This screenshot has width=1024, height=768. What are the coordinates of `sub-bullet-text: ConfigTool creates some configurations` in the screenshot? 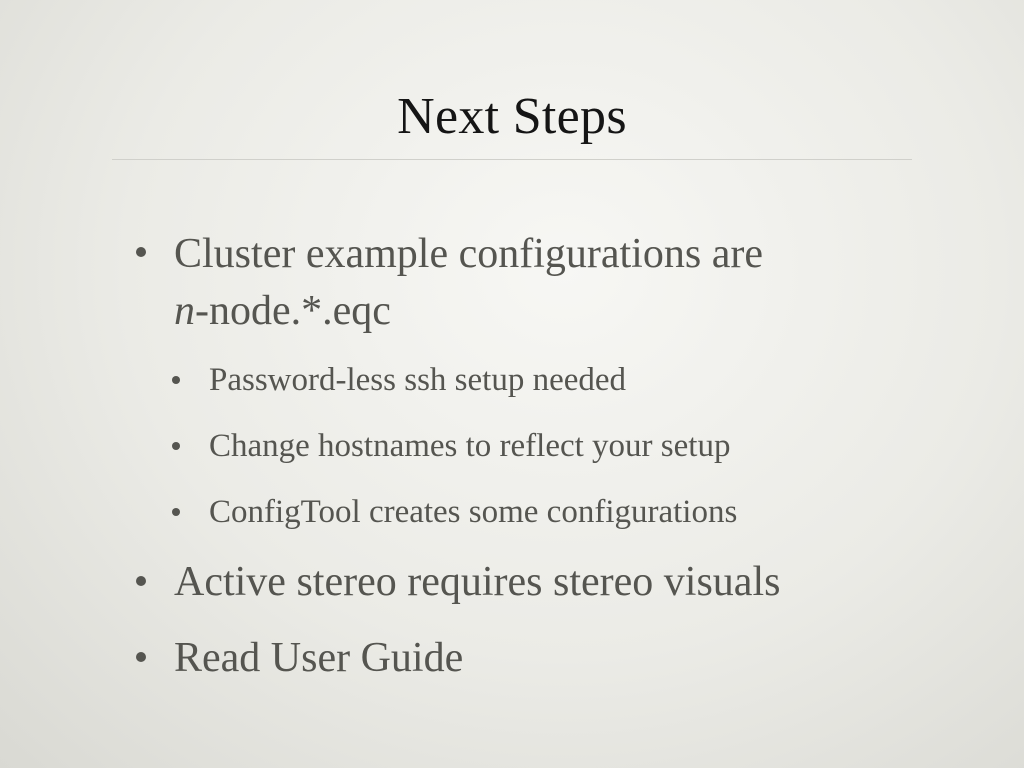 It's located at (473, 512).